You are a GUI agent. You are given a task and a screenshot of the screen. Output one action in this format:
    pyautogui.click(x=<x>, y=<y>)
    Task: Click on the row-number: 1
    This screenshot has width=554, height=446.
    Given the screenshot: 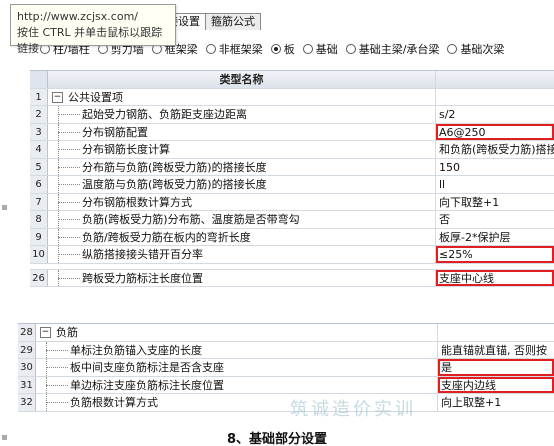 What is the action you would take?
    pyautogui.click(x=39, y=96)
    